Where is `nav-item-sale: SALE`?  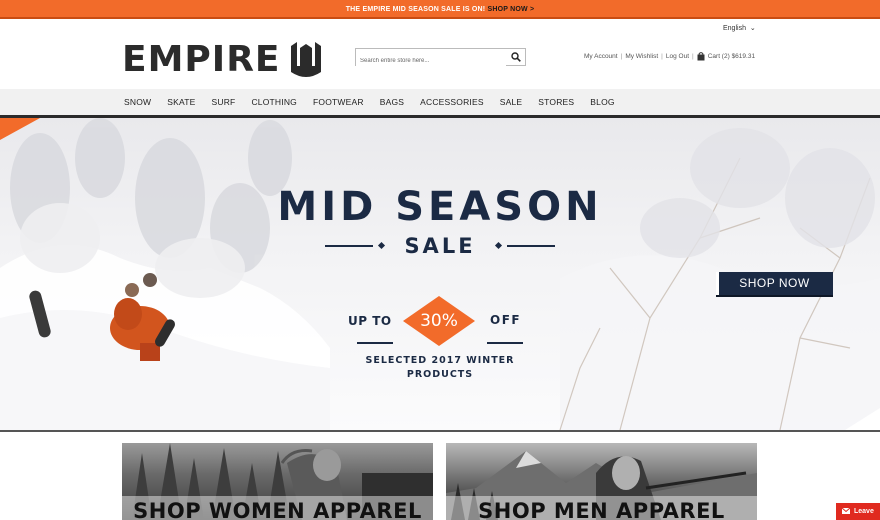
nav-item-sale: SALE is located at coordinates (511, 102).